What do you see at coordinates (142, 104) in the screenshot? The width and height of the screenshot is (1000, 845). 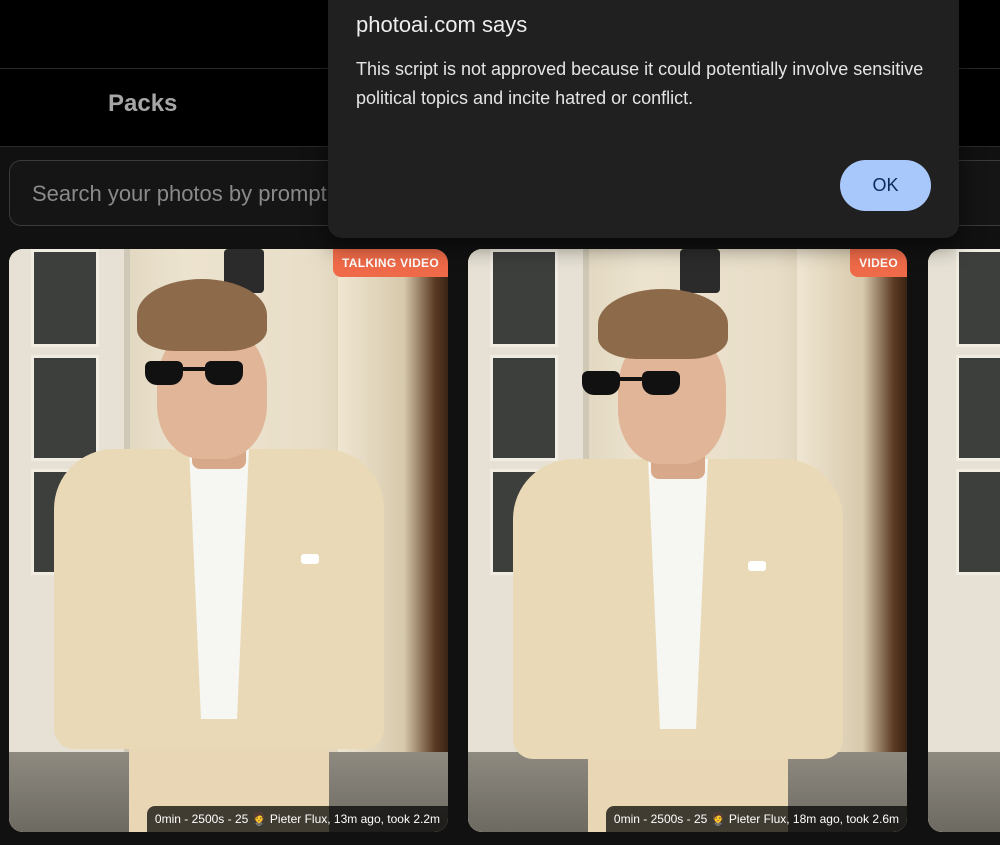 I see `nav-item-packs: Packs` at bounding box center [142, 104].